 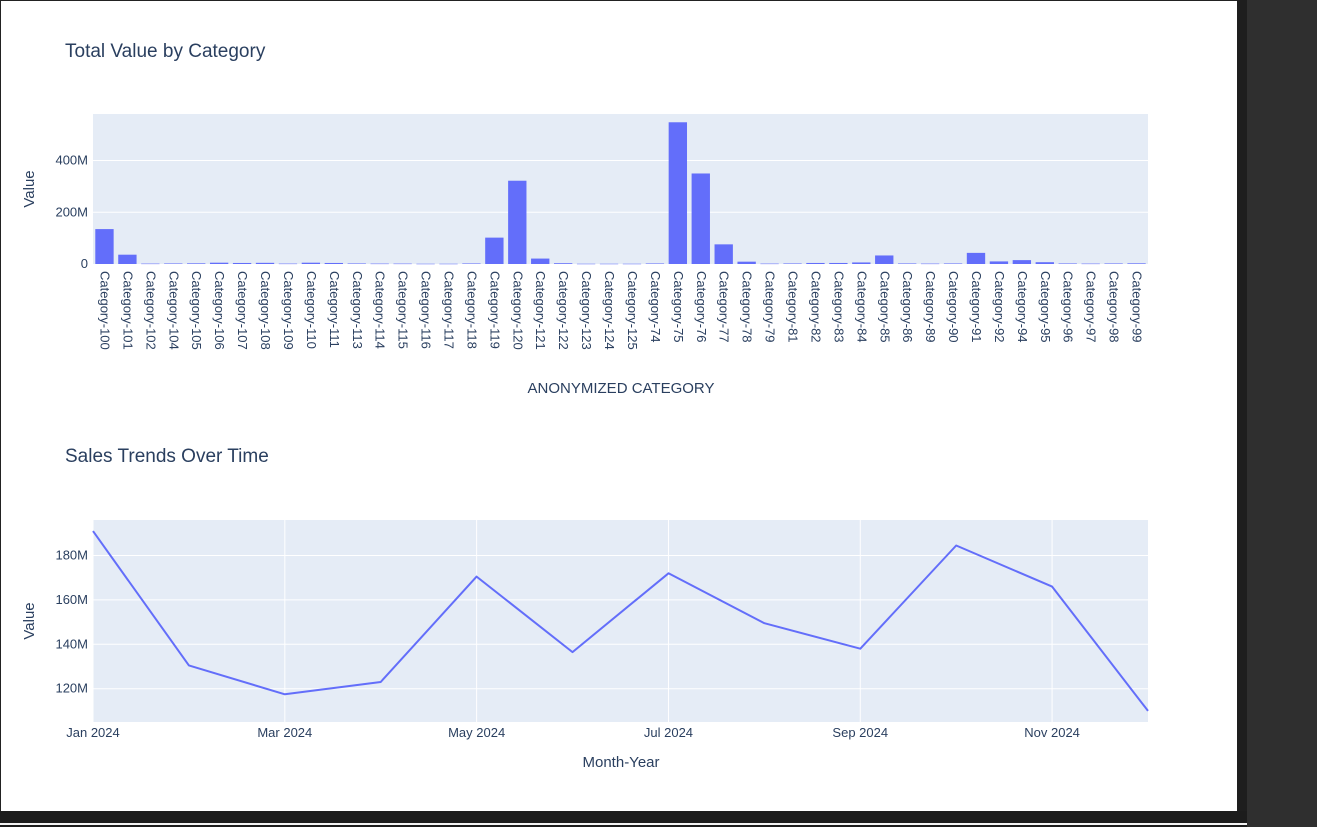 What do you see at coordinates (1052, 732) in the screenshot?
I see `line-xtick-label: Nov 2024` at bounding box center [1052, 732].